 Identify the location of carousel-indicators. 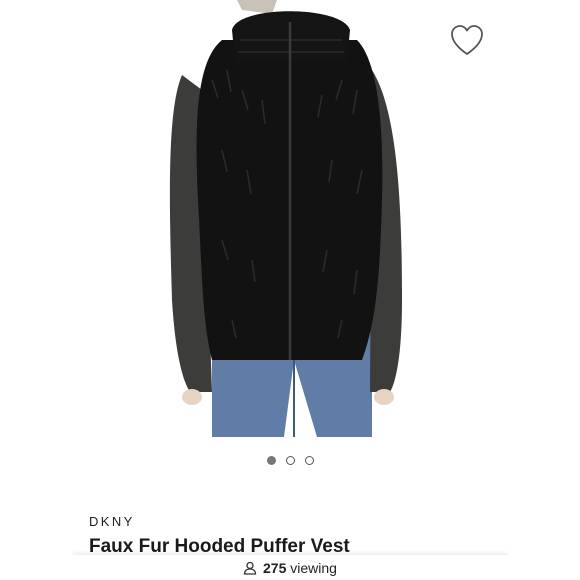
(290, 460).